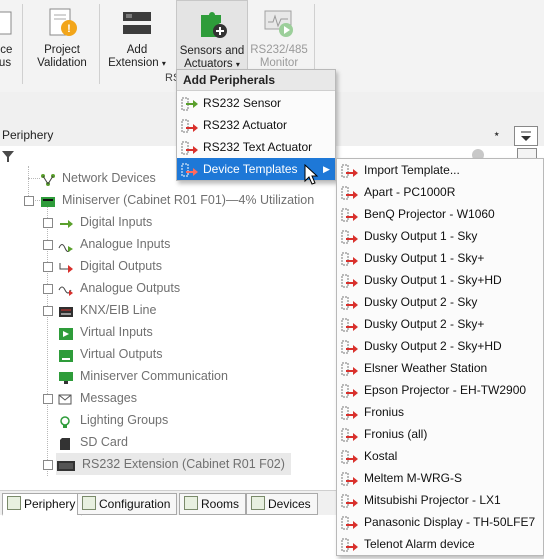 The height and width of the screenshot is (559, 544). Describe the element at coordinates (440, 258) in the screenshot. I see `menu-item-template: Dusky Output 1 - Sky+` at that location.